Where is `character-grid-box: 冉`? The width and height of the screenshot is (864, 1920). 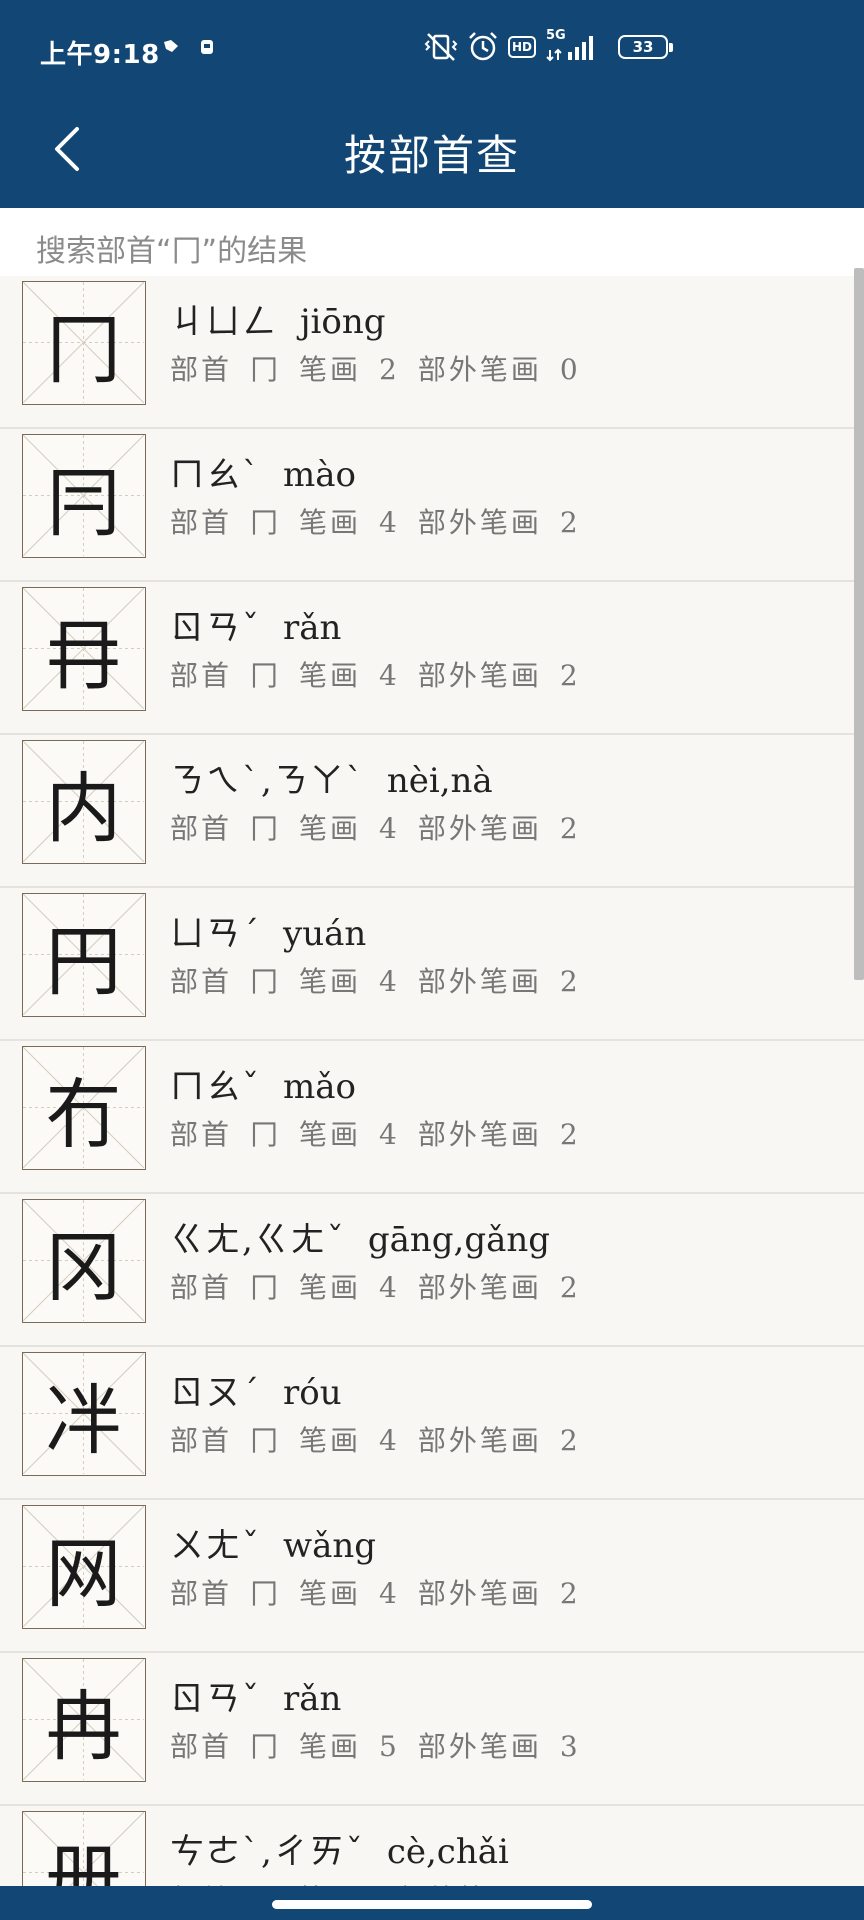 character-grid-box: 冉 is located at coordinates (84, 1720).